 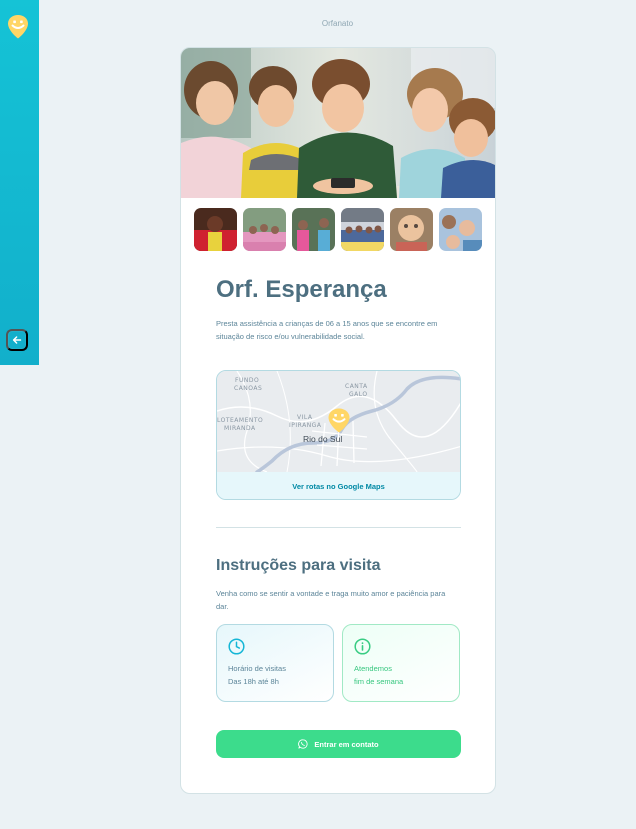 I want to click on svg-text: CANOAS, so click(x=248, y=388).